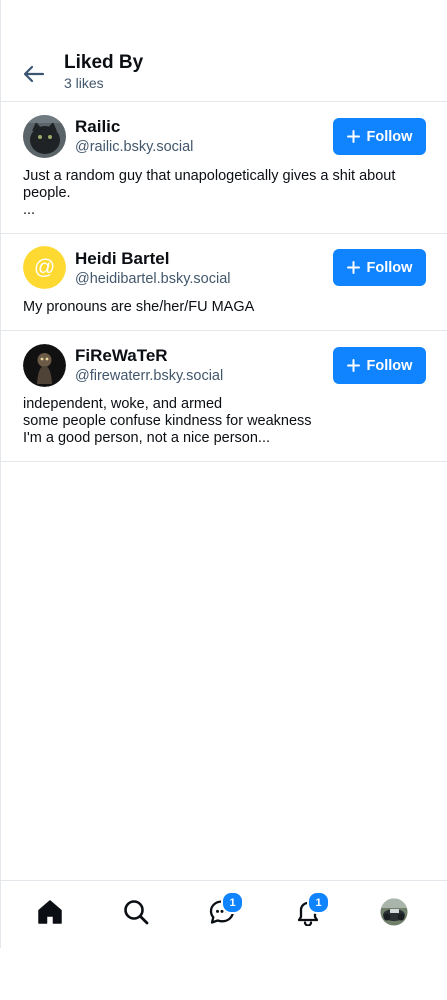 The image size is (447, 1000). I want to click on tab-profile, so click(394, 912).